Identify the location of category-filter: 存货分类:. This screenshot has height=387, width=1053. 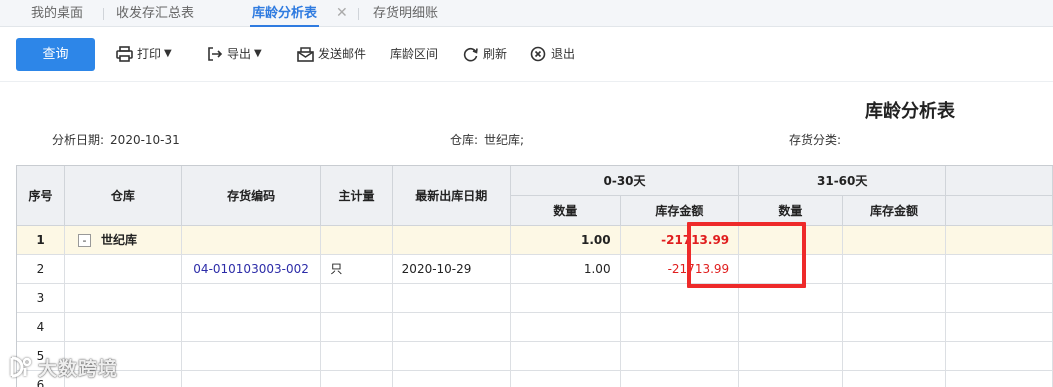
(818, 139).